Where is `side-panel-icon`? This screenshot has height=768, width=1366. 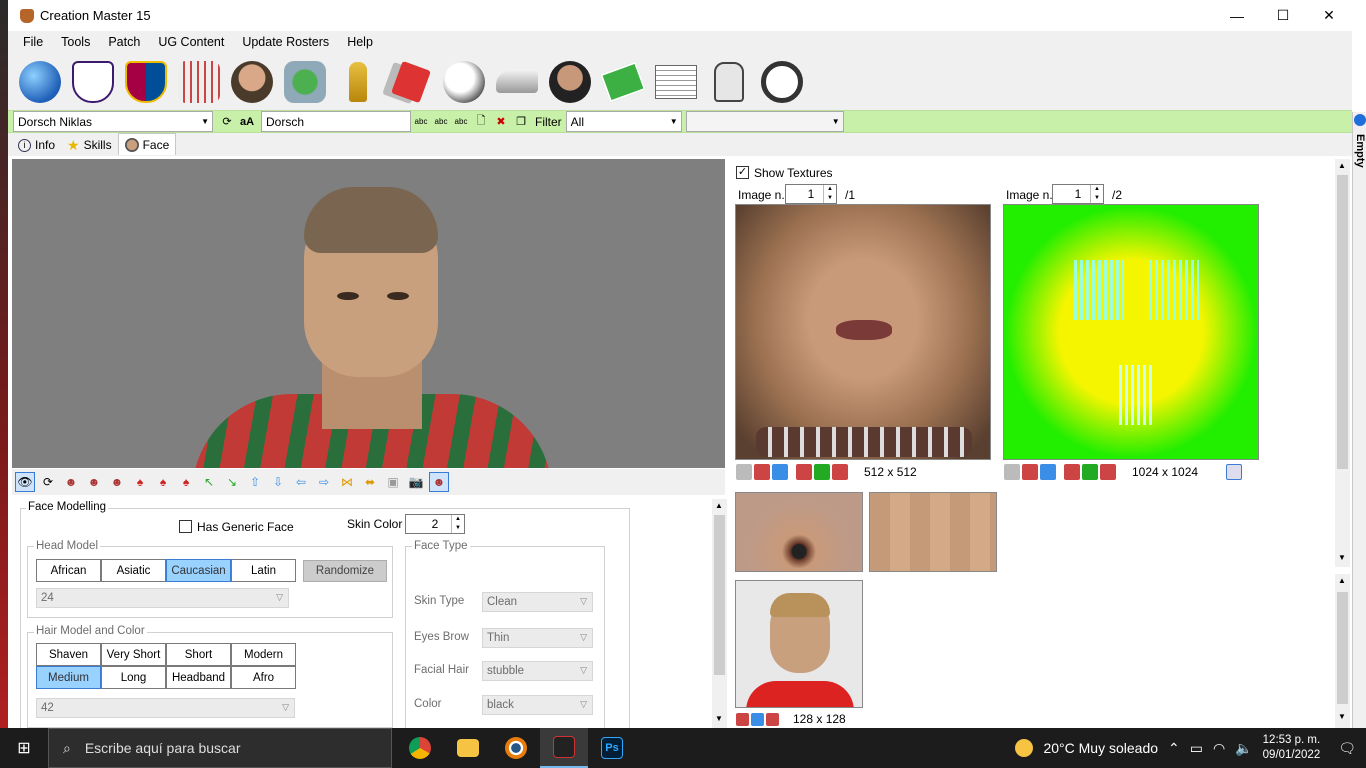 side-panel-icon is located at coordinates (1360, 120).